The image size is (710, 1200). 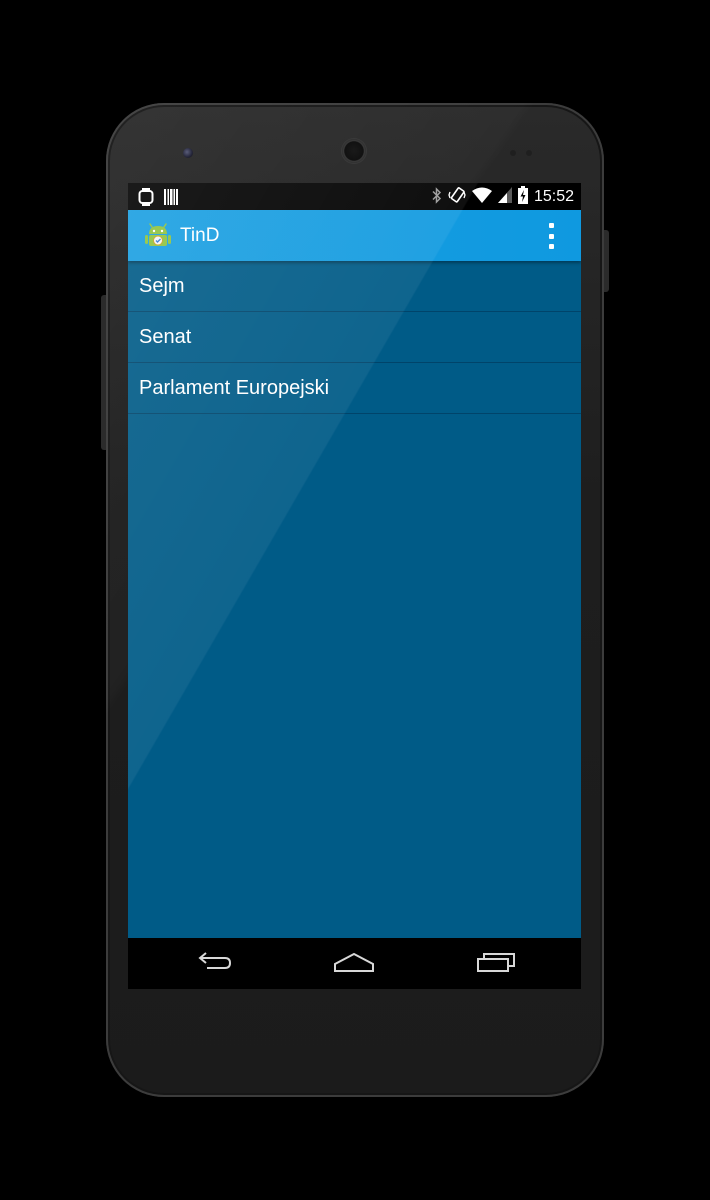 I want to click on proximity-sensor, so click(x=513, y=153).